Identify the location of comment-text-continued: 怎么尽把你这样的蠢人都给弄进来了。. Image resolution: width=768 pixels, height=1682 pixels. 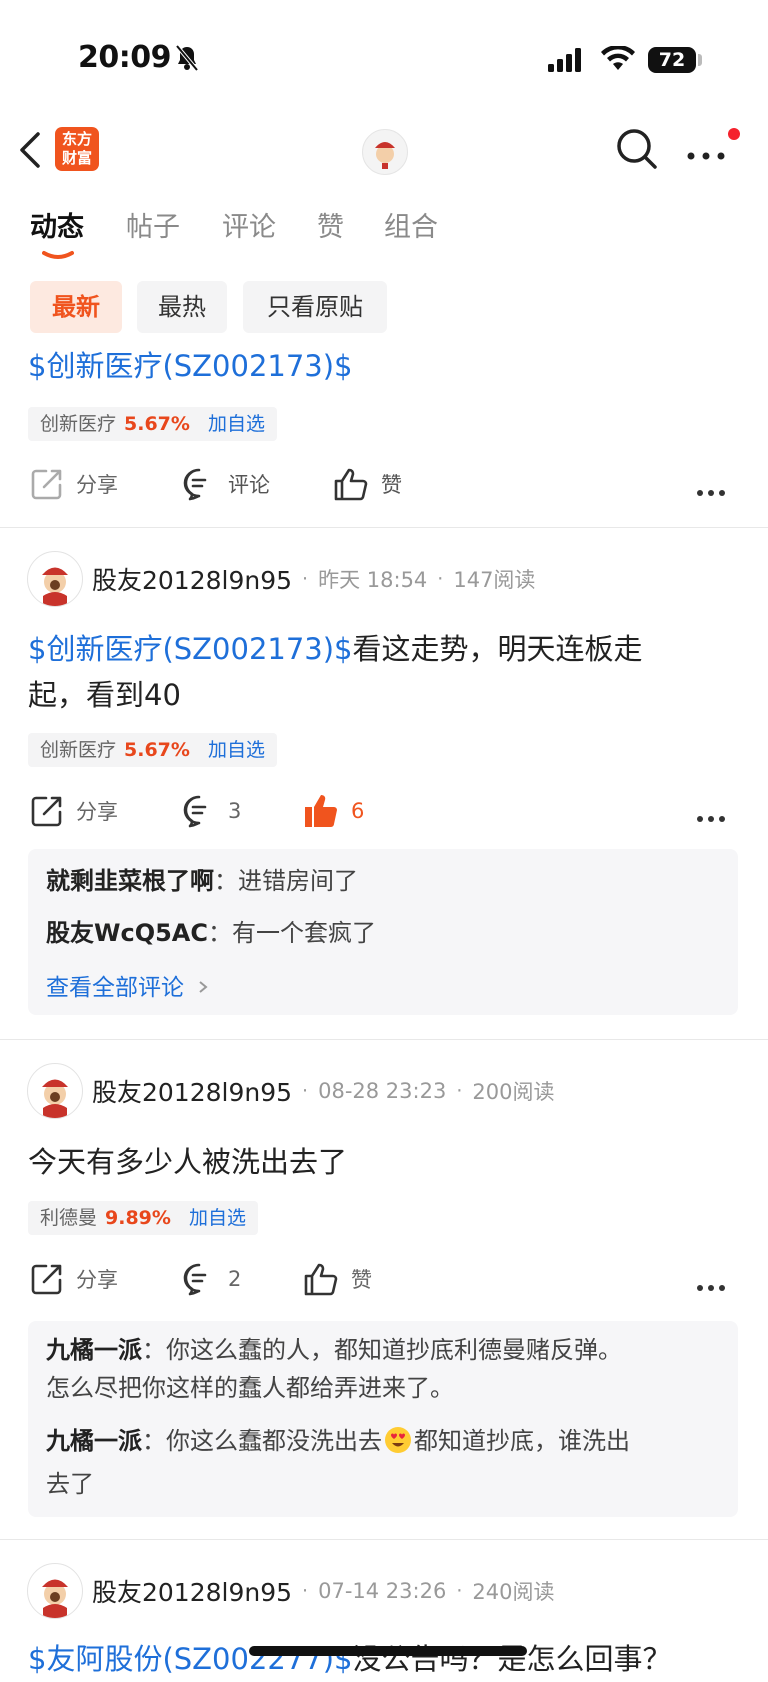
(250, 1388).